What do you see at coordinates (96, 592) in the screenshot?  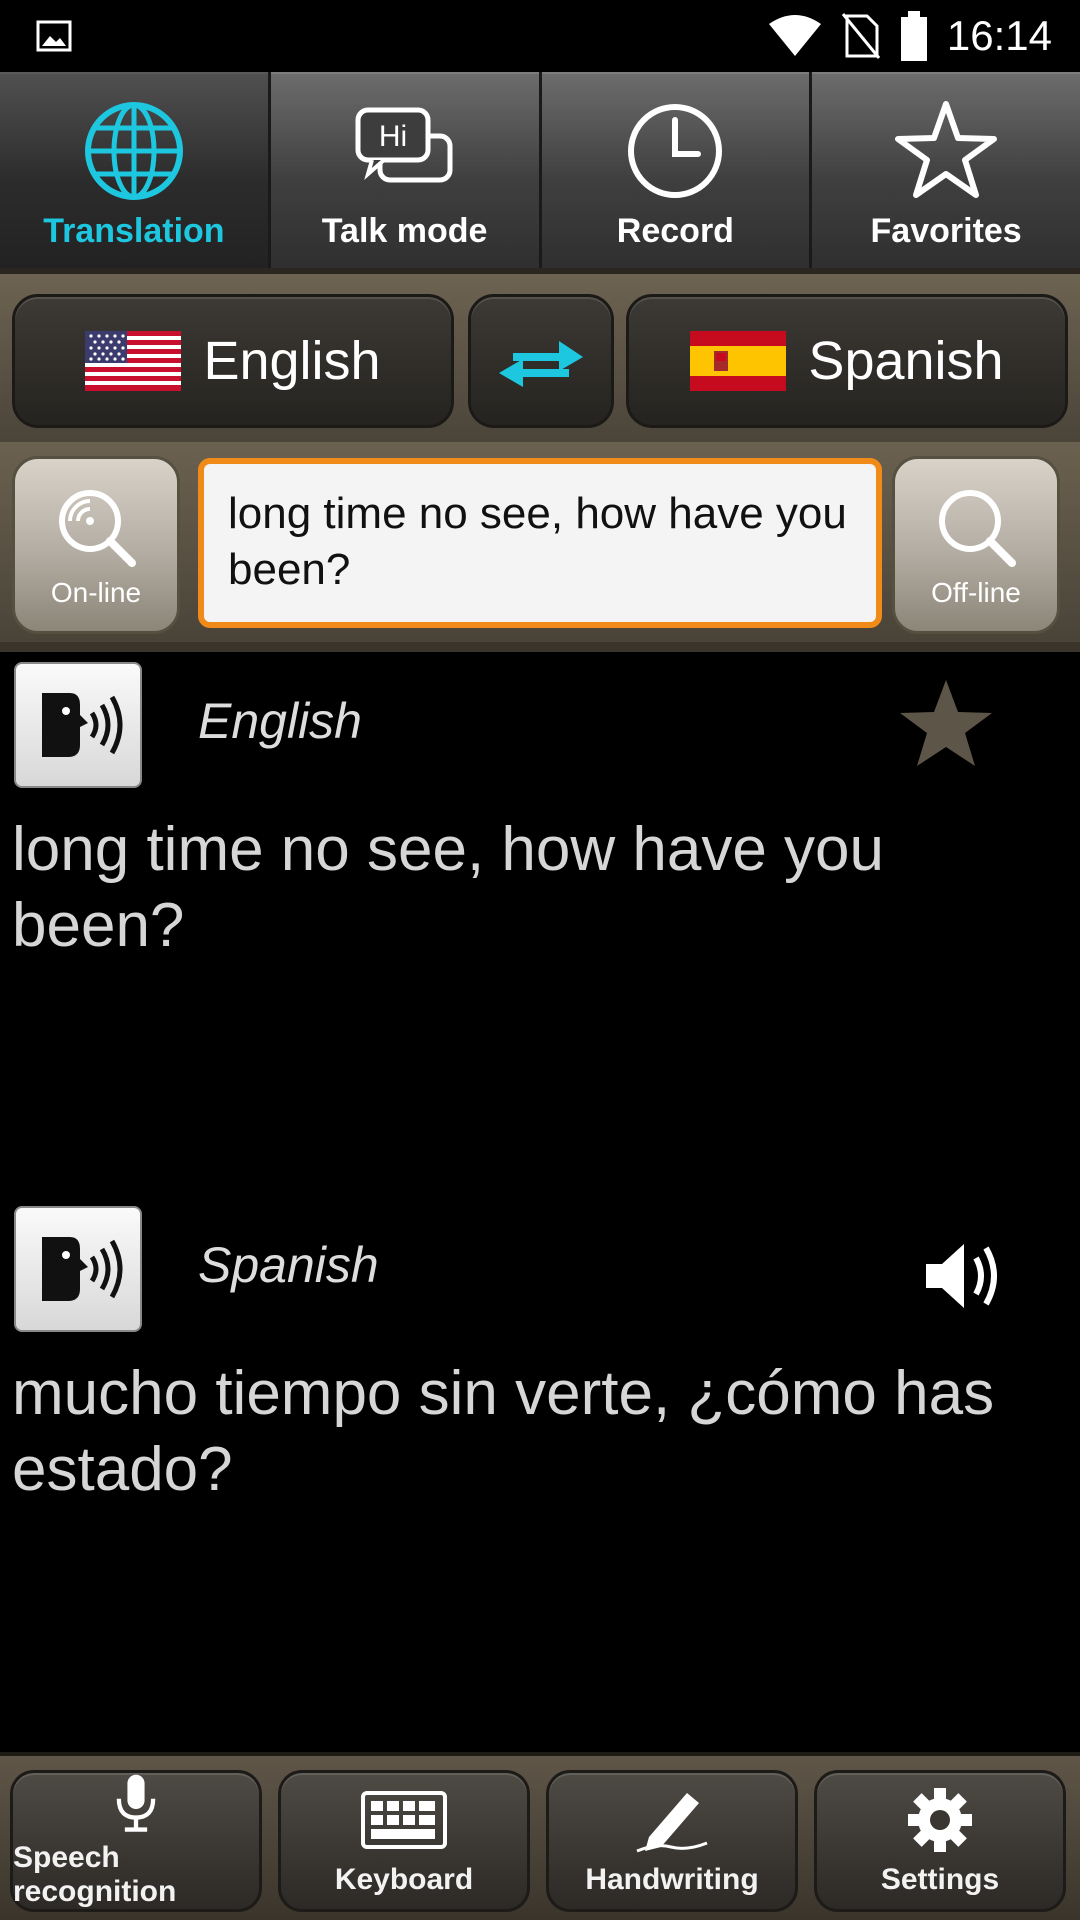 I see `online-label: On-line` at bounding box center [96, 592].